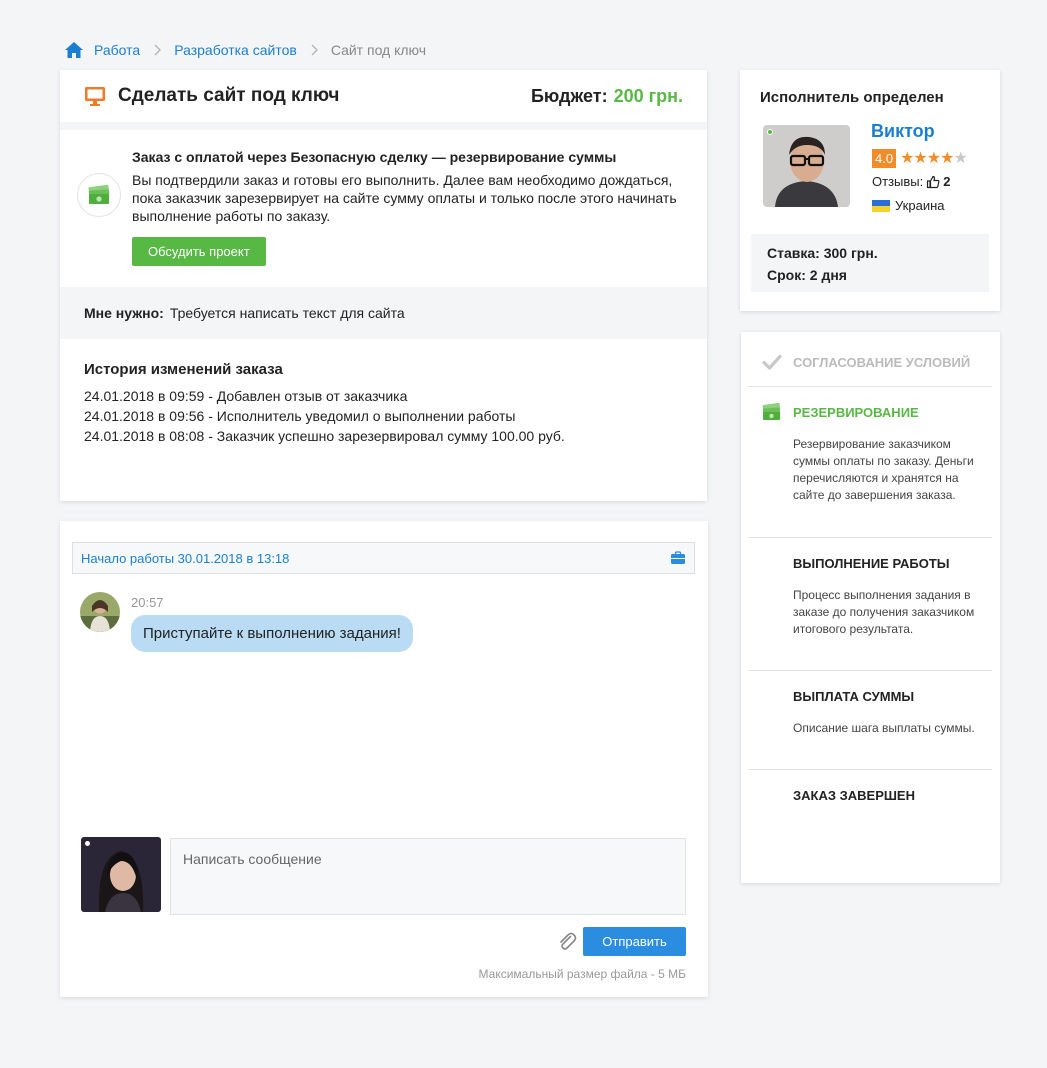 The height and width of the screenshot is (1068, 1047). I want to click on step-title: ЗАКАЗ ЗАВЕРШЕН, so click(854, 795).